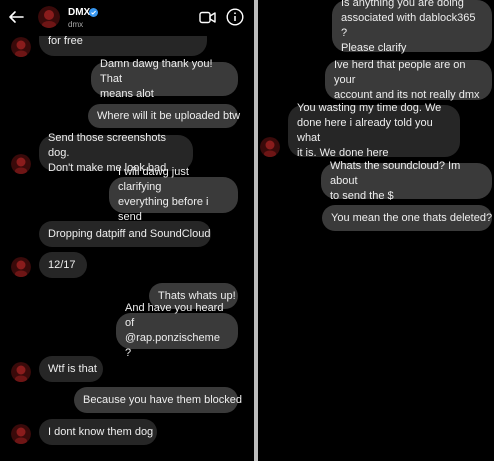  Describe the element at coordinates (207, 17) in the screenshot. I see `video-call-icon` at that location.